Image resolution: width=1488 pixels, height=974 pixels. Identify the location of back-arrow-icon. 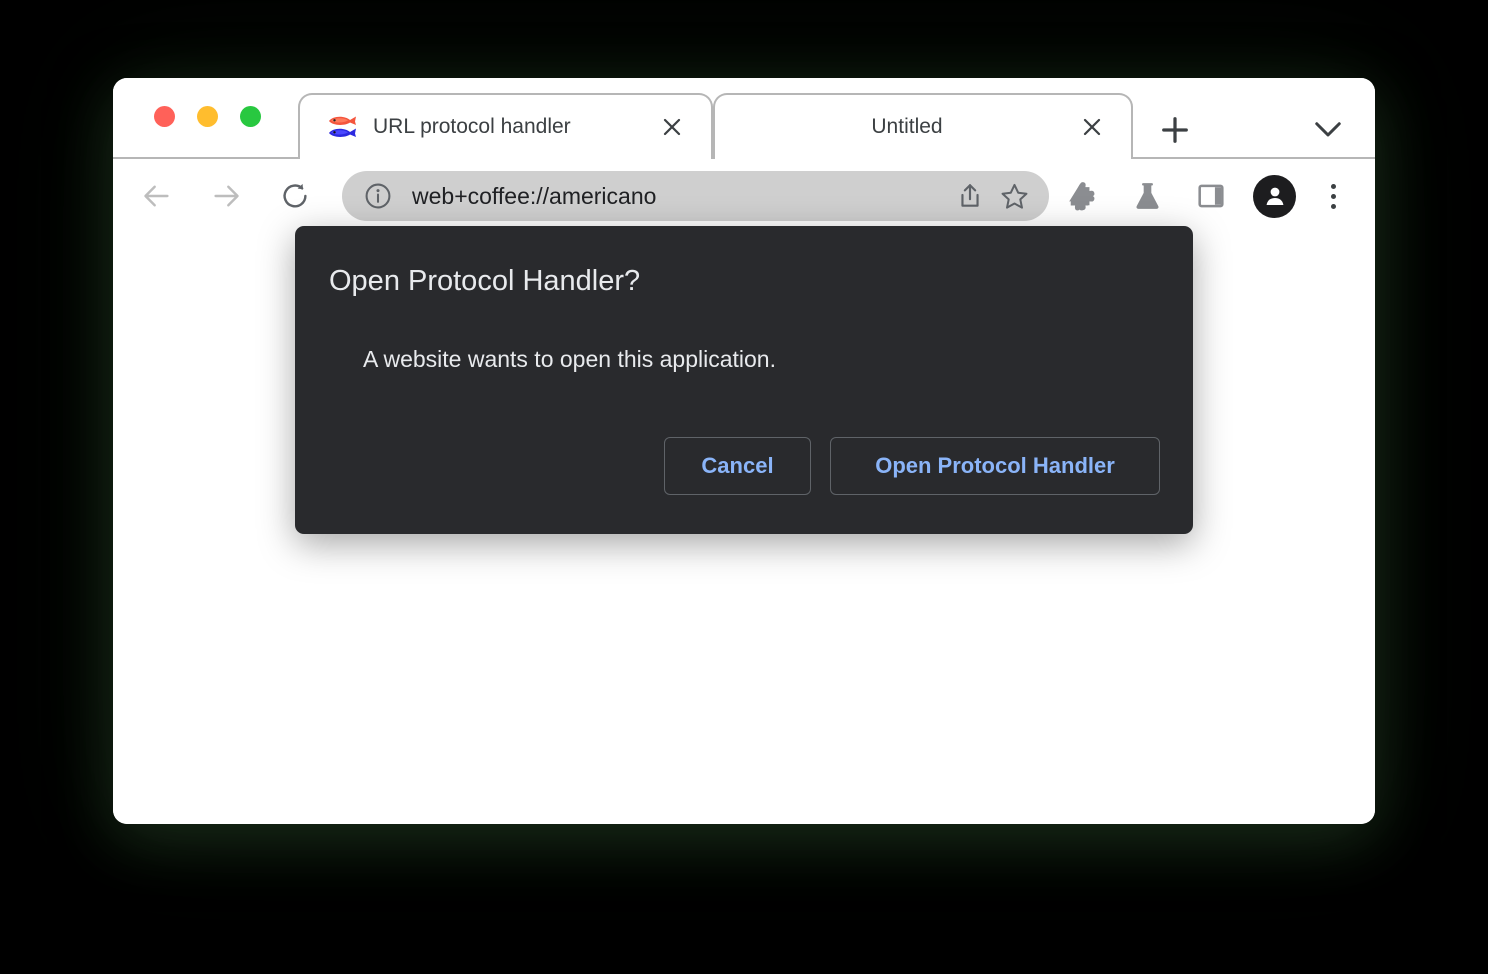
(157, 196).